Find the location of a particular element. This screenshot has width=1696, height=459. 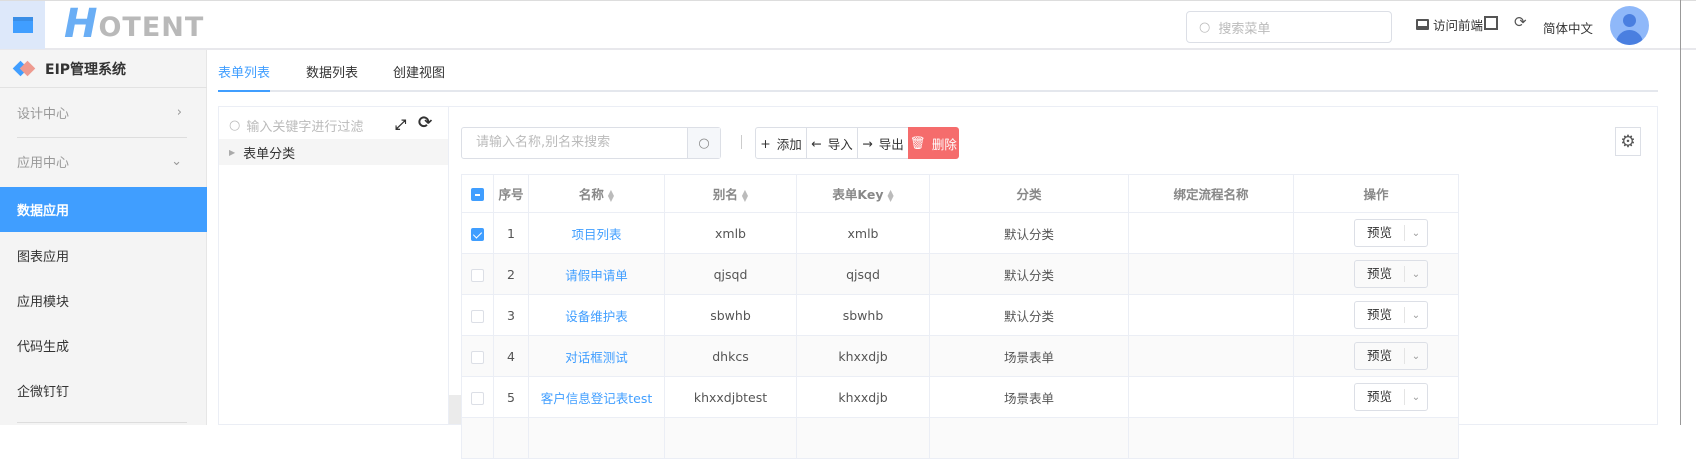

cell-flow is located at coordinates (1211, 397).